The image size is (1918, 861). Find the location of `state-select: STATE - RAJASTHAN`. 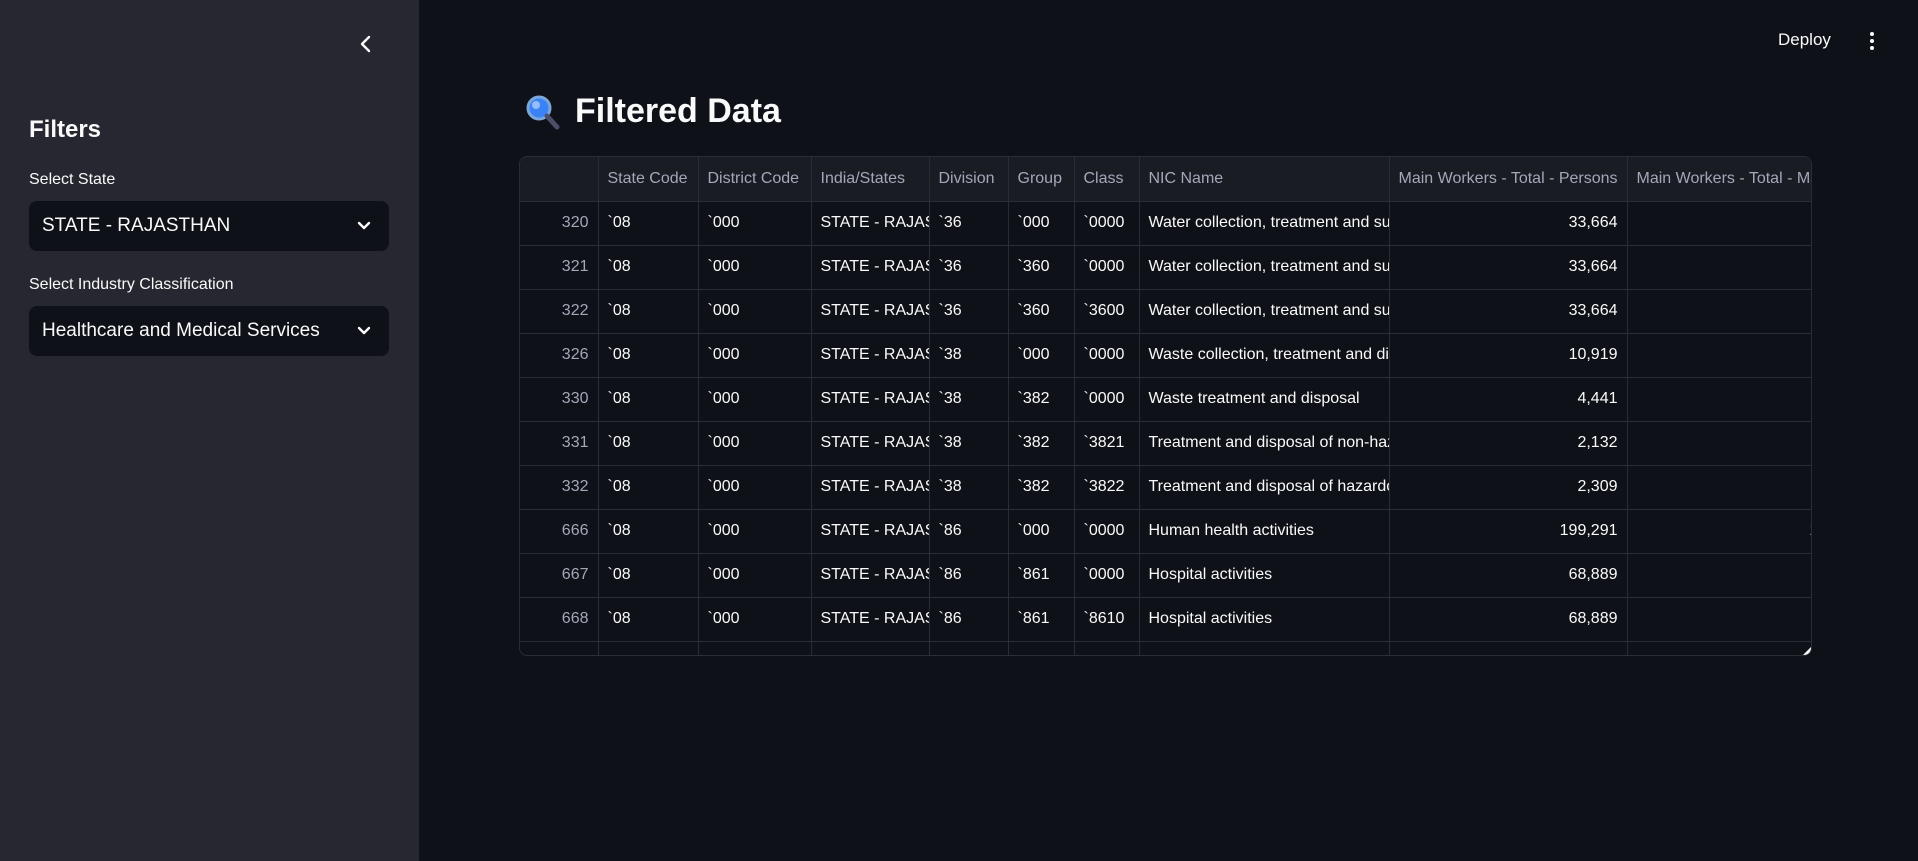

state-select: STATE - RAJASTHAN is located at coordinates (209, 226).